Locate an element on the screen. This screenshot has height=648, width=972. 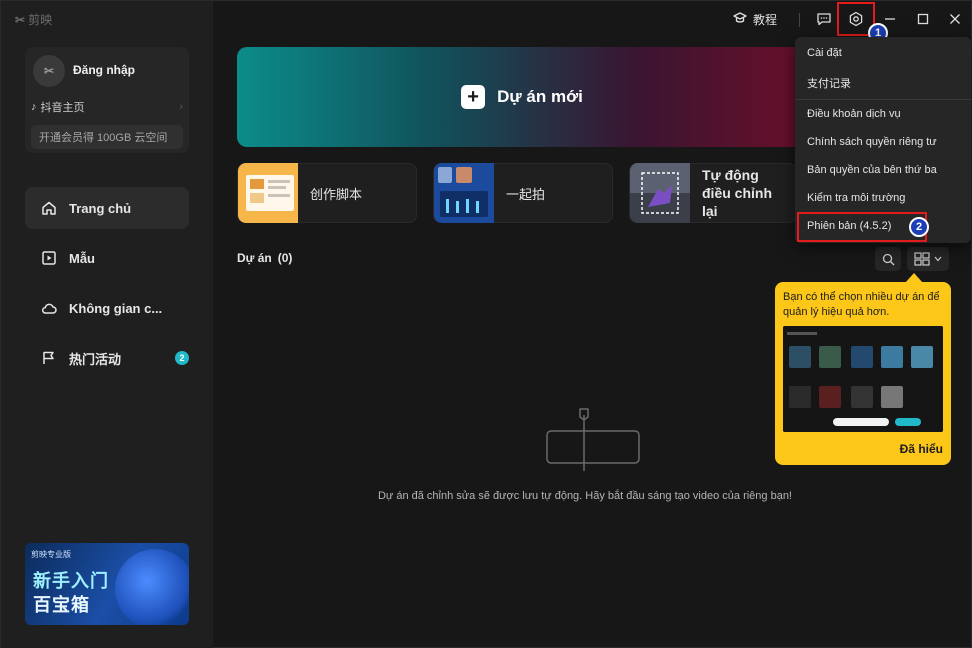
quick-action-script: 创作脚本 is located at coordinates (327, 193).